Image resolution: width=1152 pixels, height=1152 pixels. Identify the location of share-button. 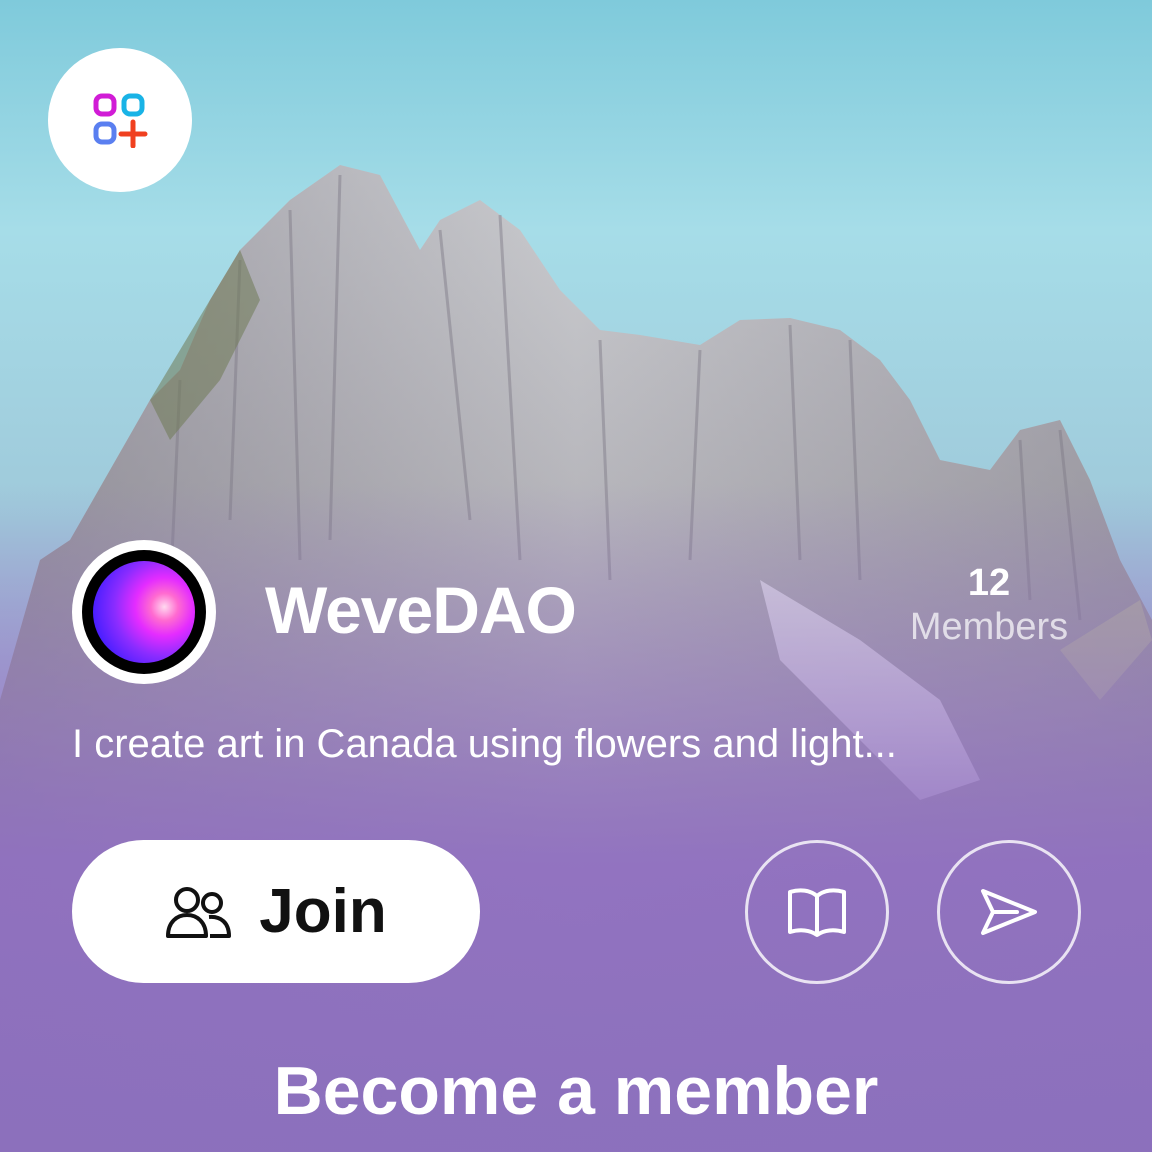
(1009, 912).